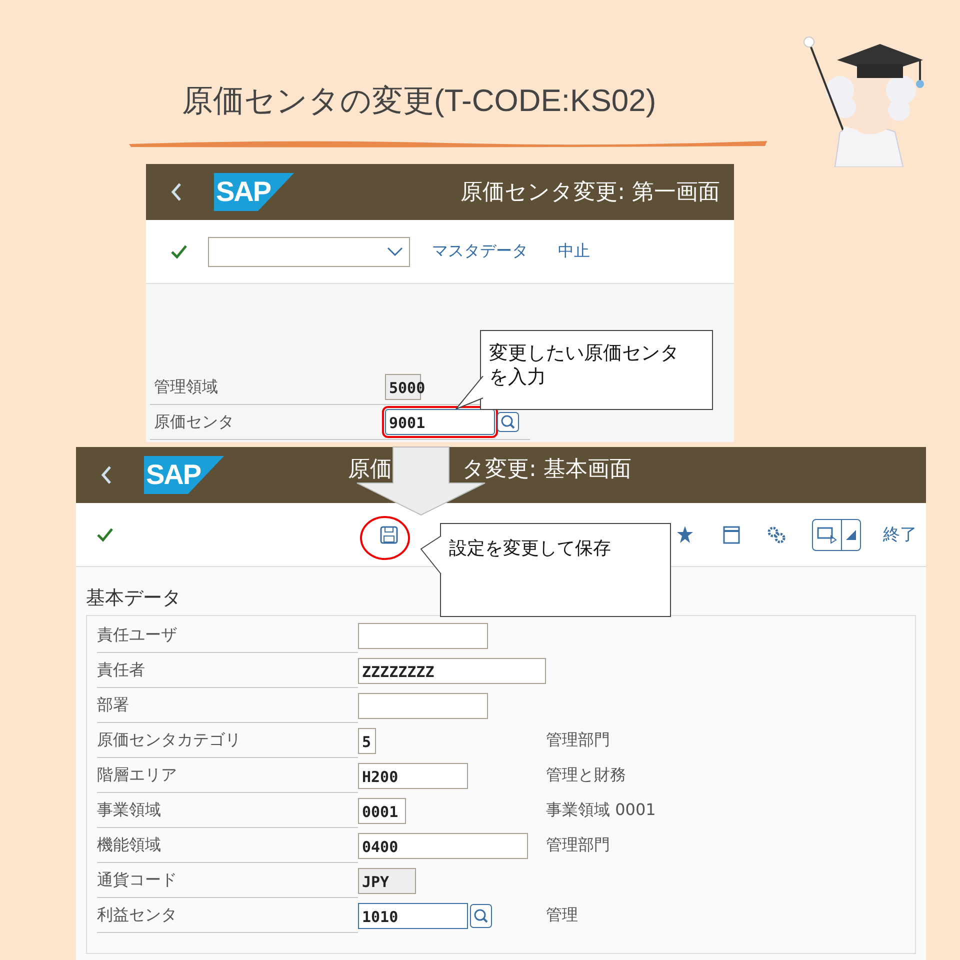  What do you see at coordinates (389, 535) in the screenshot?
I see `save-icon` at bounding box center [389, 535].